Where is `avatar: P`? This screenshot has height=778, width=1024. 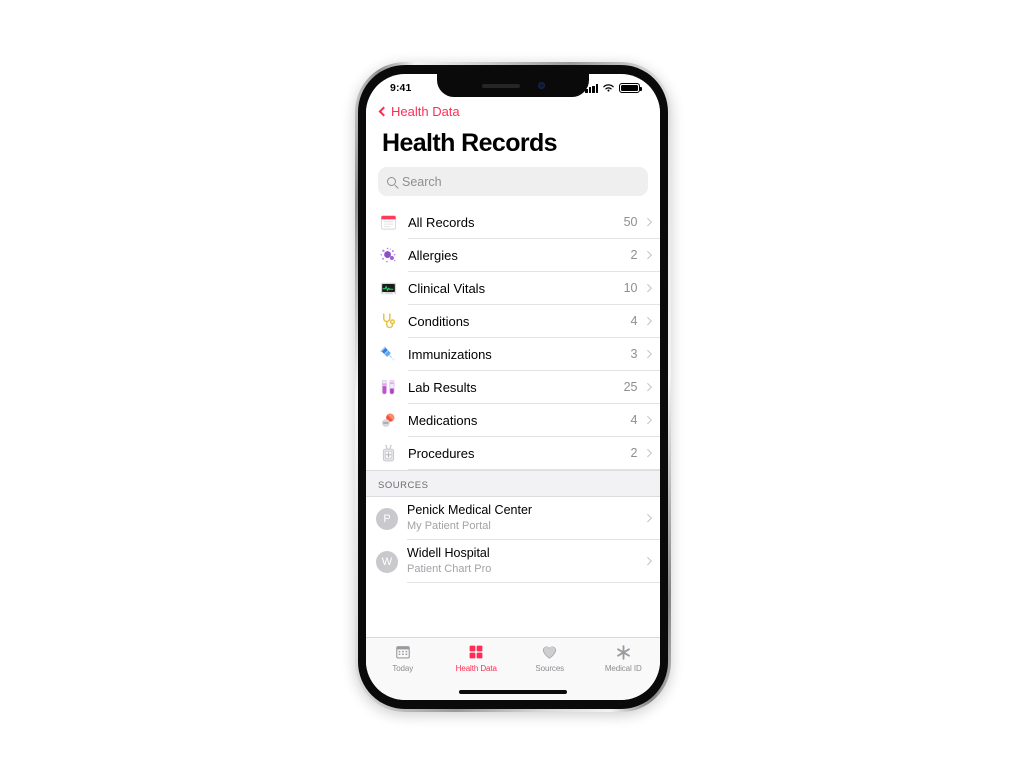 avatar: P is located at coordinates (387, 518).